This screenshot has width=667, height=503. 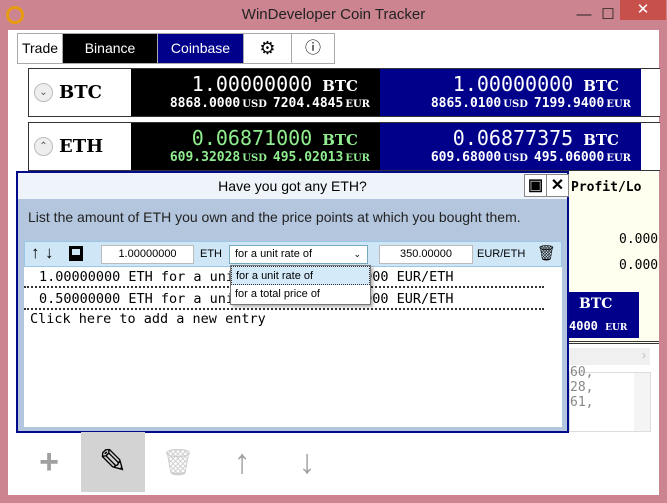 I want to click on app-logo-icon, so click(x=15, y=15).